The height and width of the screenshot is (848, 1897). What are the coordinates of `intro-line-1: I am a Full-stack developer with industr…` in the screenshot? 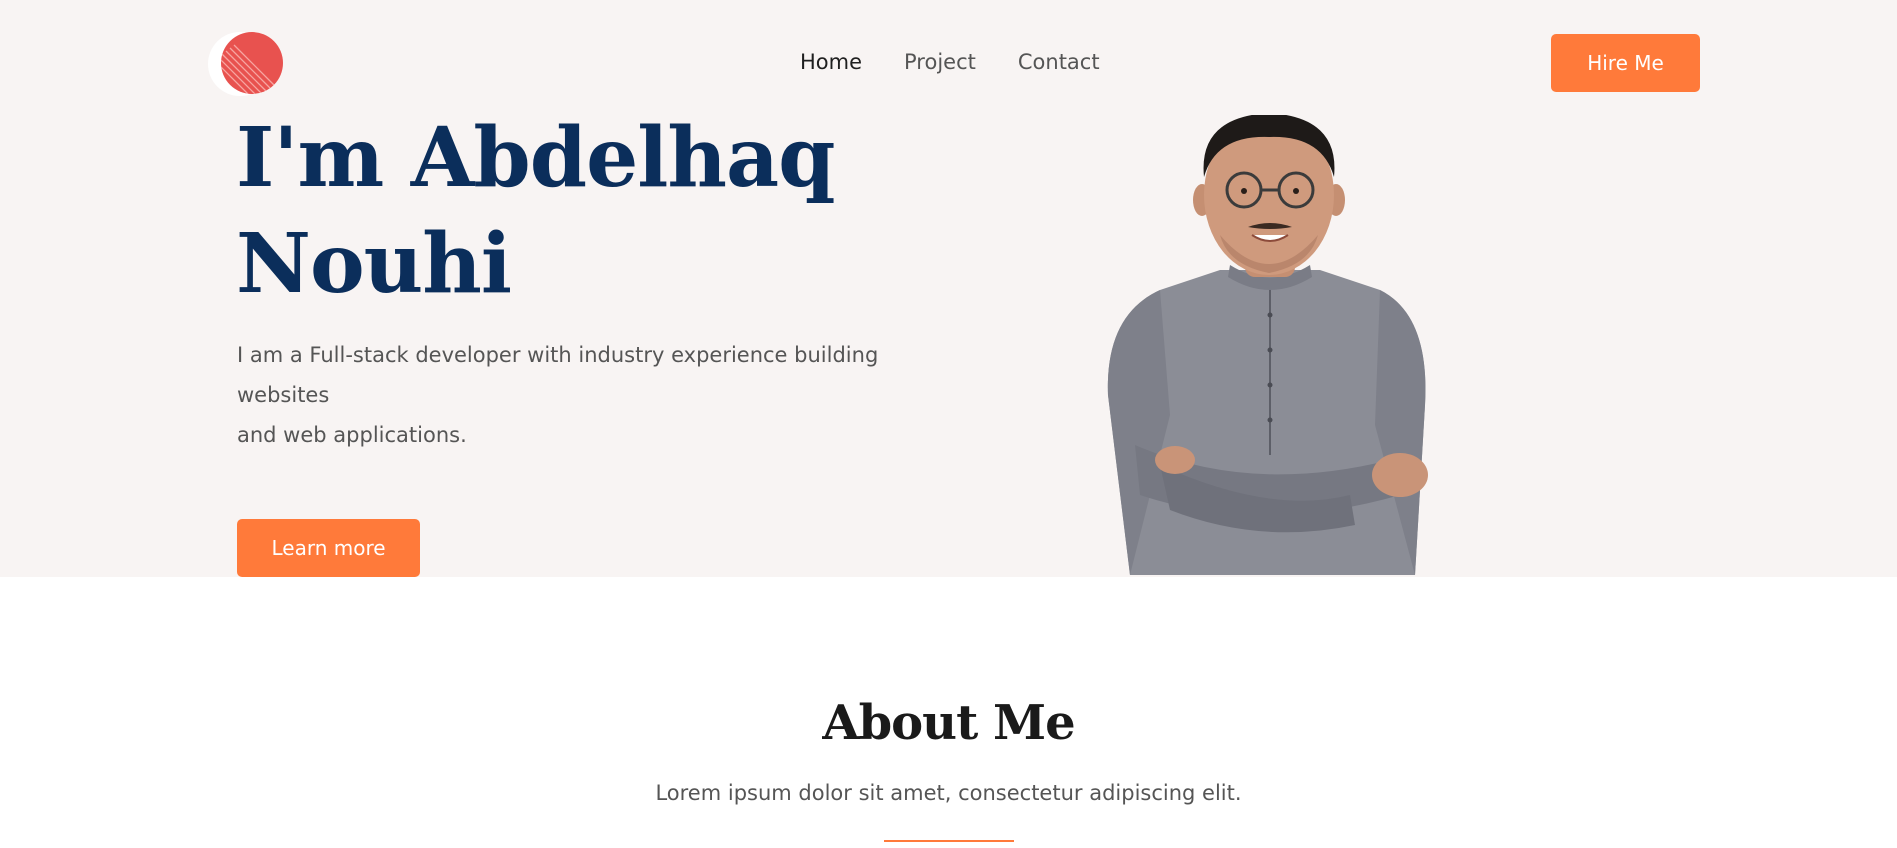 It's located at (558, 375).